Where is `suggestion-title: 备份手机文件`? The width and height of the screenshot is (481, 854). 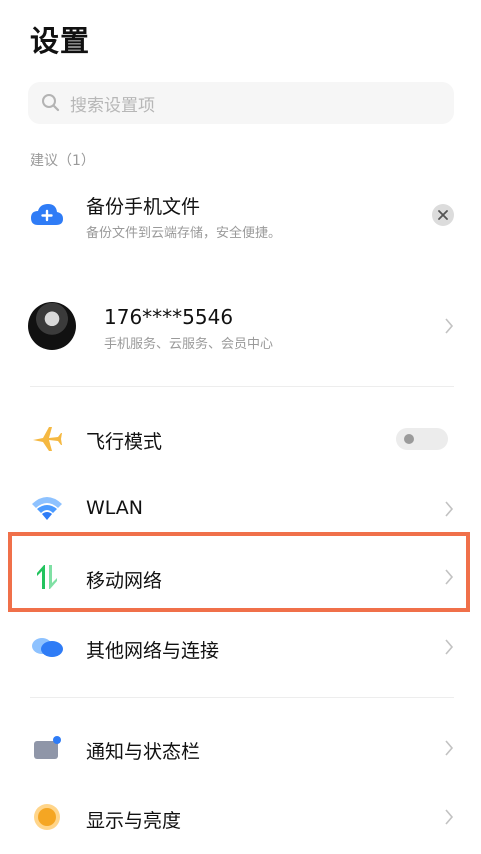
suggestion-title: 备份手机文件 is located at coordinates (143, 207).